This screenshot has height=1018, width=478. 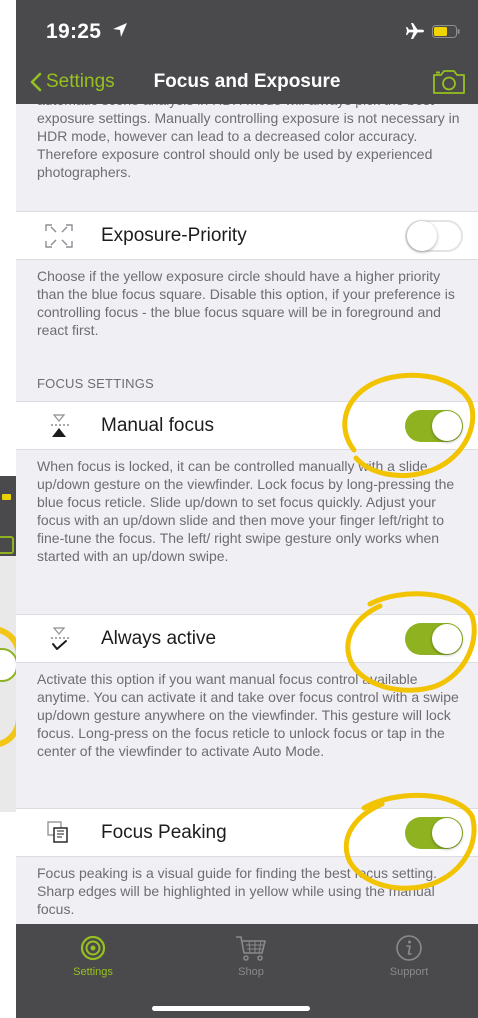 I want to click on tab-shop: Shop, so click(x=251, y=956).